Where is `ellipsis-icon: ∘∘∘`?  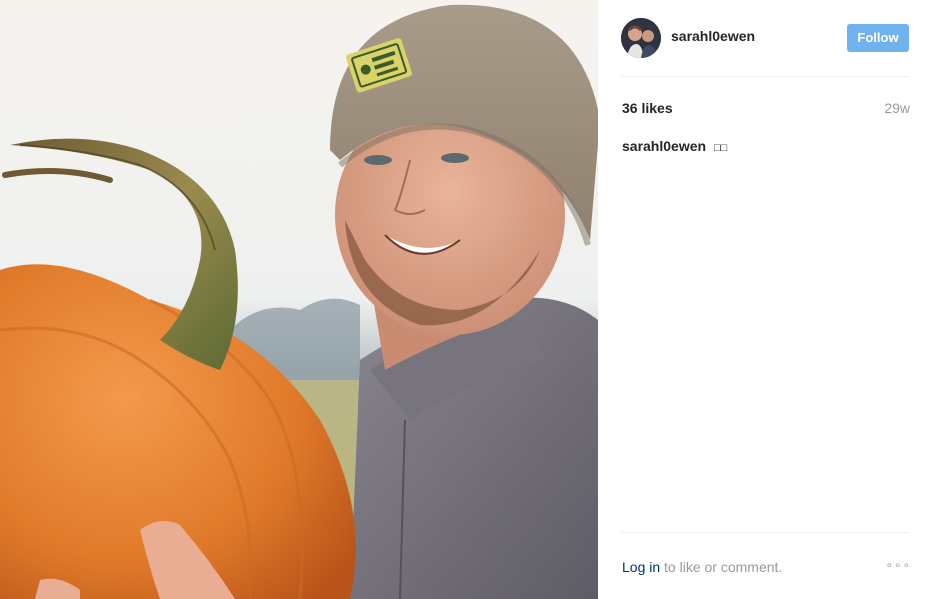
ellipsis-icon: ∘∘∘ is located at coordinates (898, 565).